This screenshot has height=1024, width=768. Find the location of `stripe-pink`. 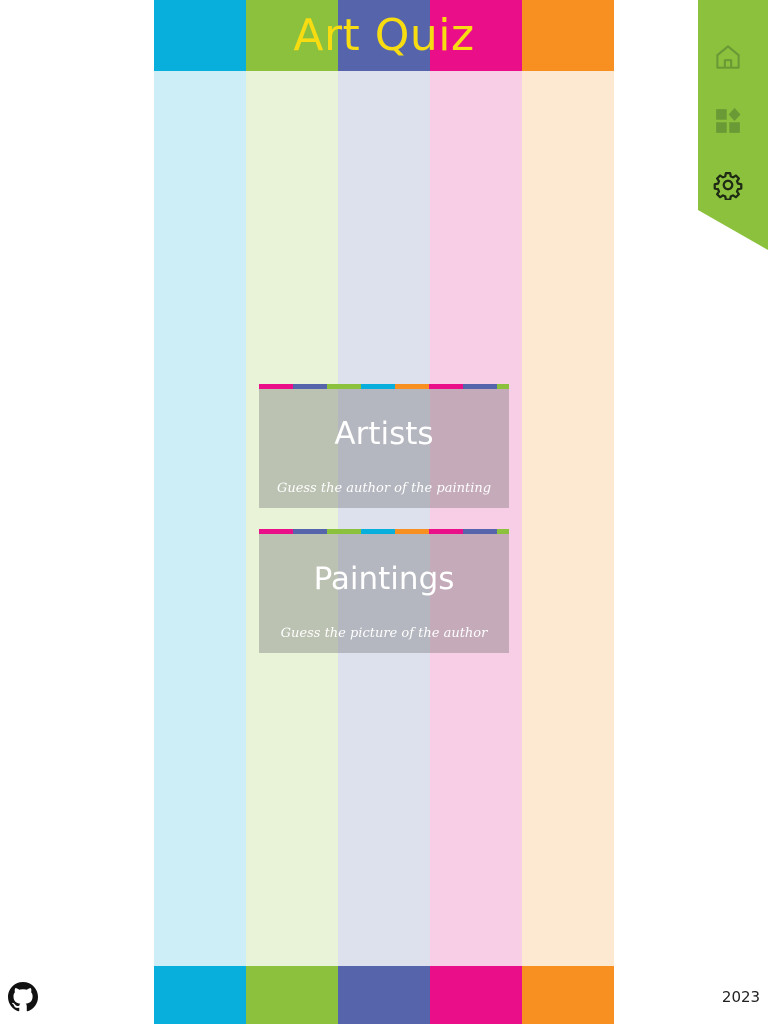

stripe-pink is located at coordinates (476, 512).